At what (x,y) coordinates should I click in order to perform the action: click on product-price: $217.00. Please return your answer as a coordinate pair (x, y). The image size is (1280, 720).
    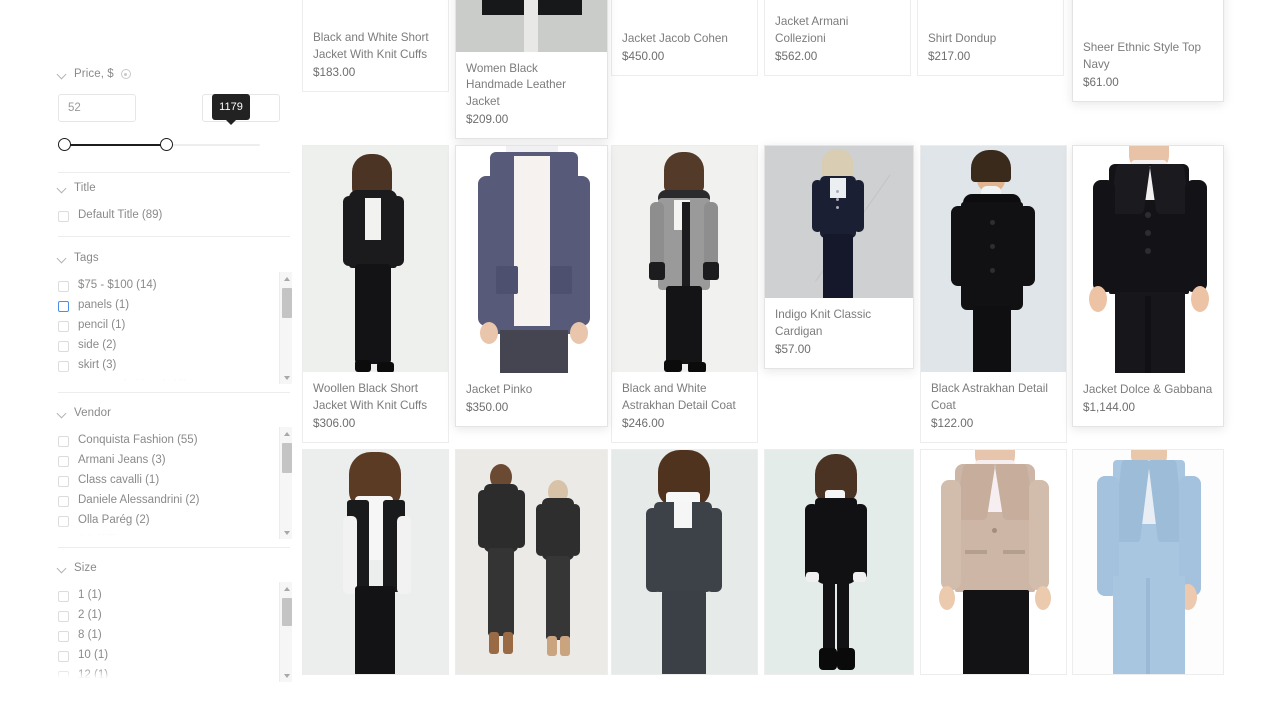
    Looking at the image, I should click on (949, 56).